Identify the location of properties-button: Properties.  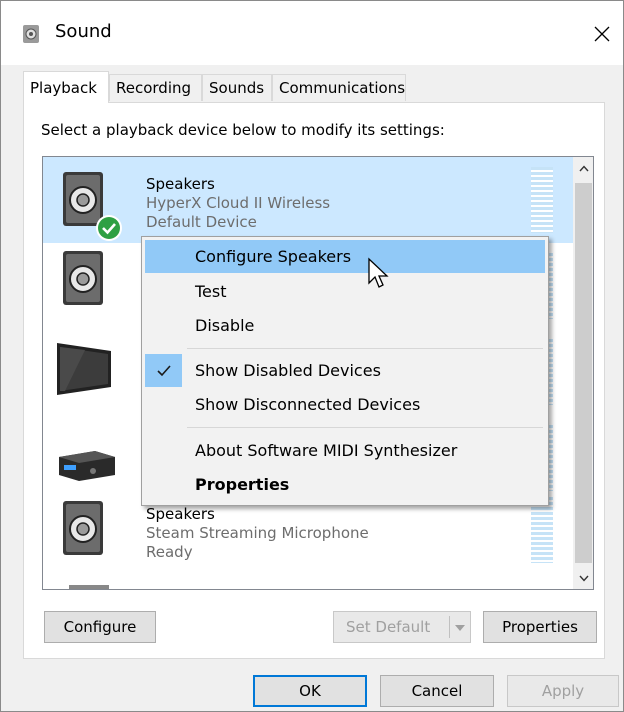
(540, 627).